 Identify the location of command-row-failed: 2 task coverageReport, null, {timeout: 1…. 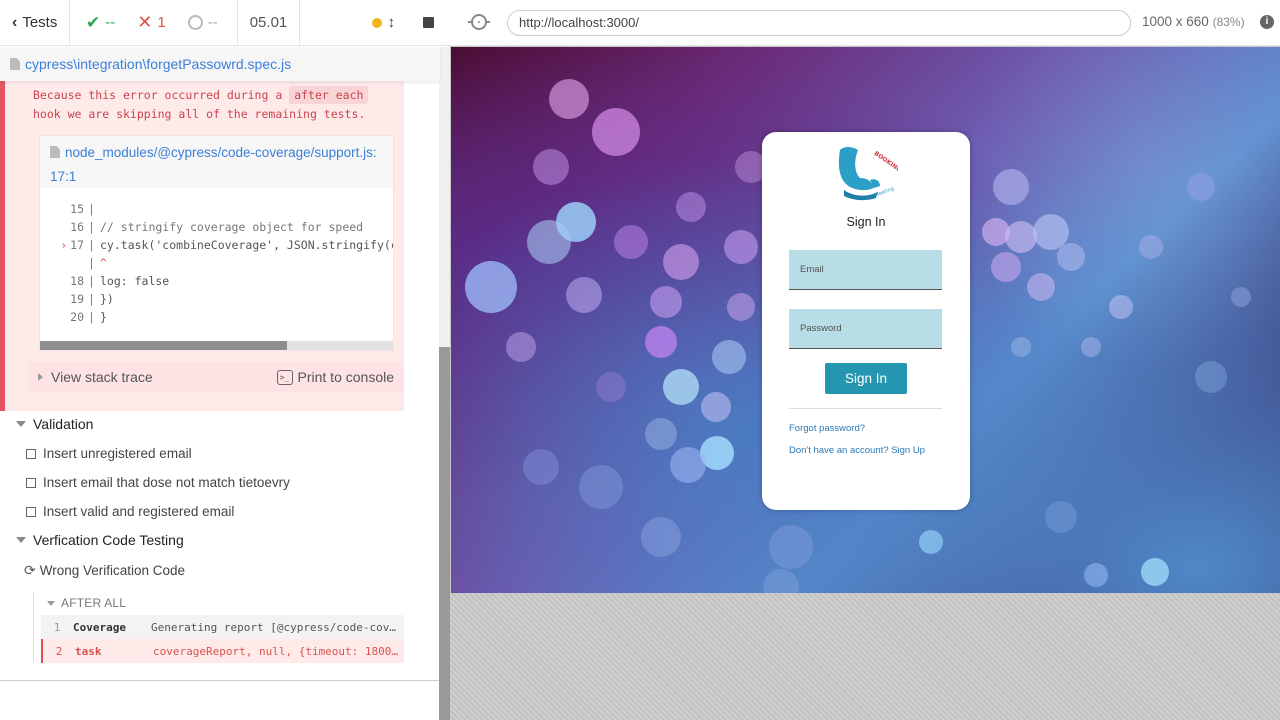
(222, 651).